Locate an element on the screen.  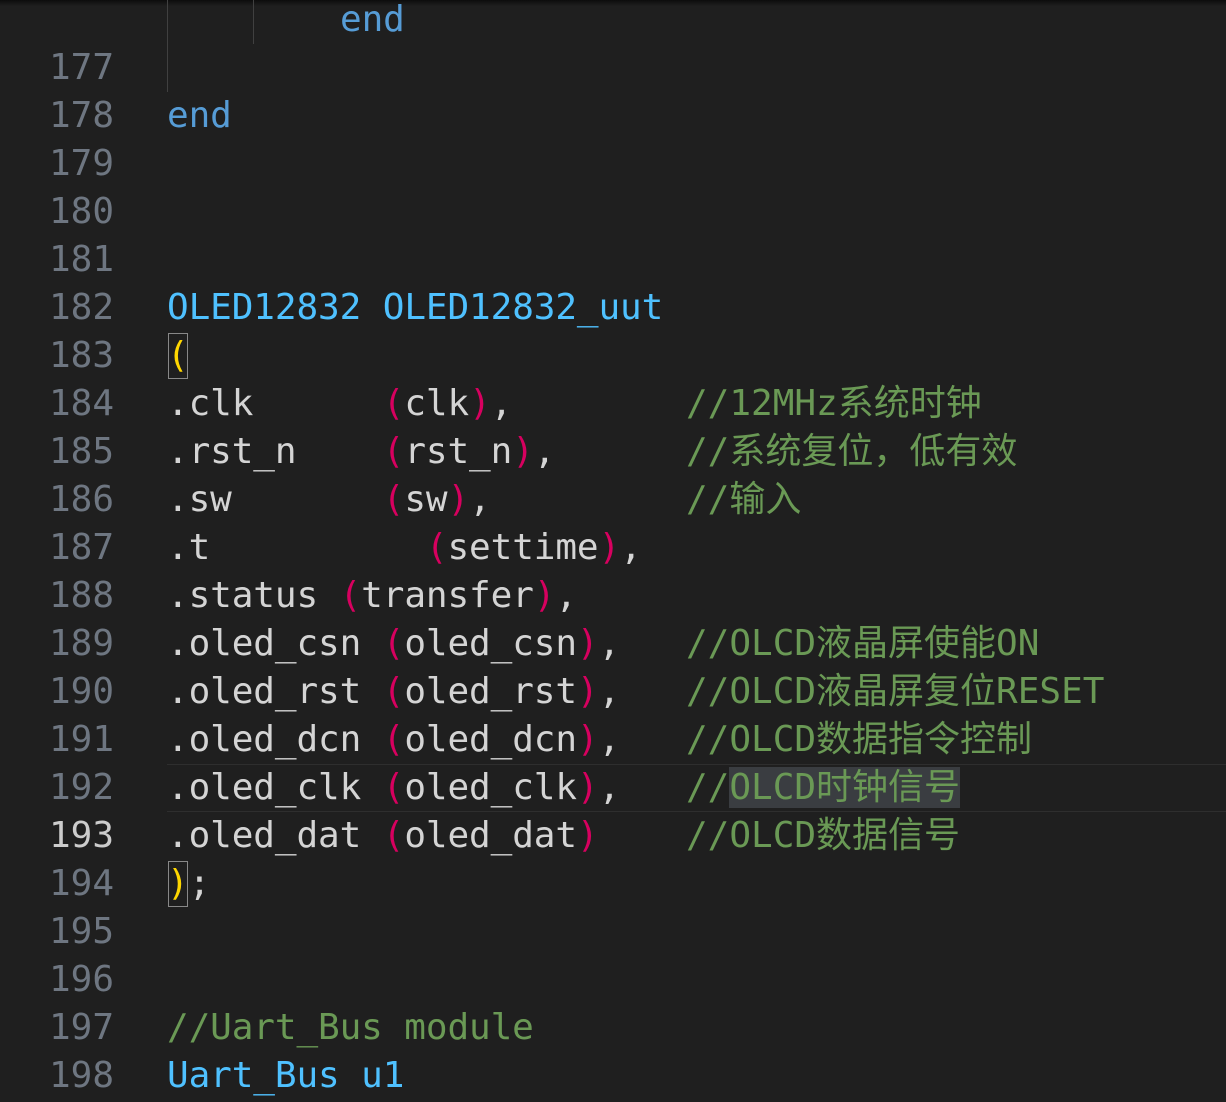
code-line-181: 181 is located at coordinates (613, 234).